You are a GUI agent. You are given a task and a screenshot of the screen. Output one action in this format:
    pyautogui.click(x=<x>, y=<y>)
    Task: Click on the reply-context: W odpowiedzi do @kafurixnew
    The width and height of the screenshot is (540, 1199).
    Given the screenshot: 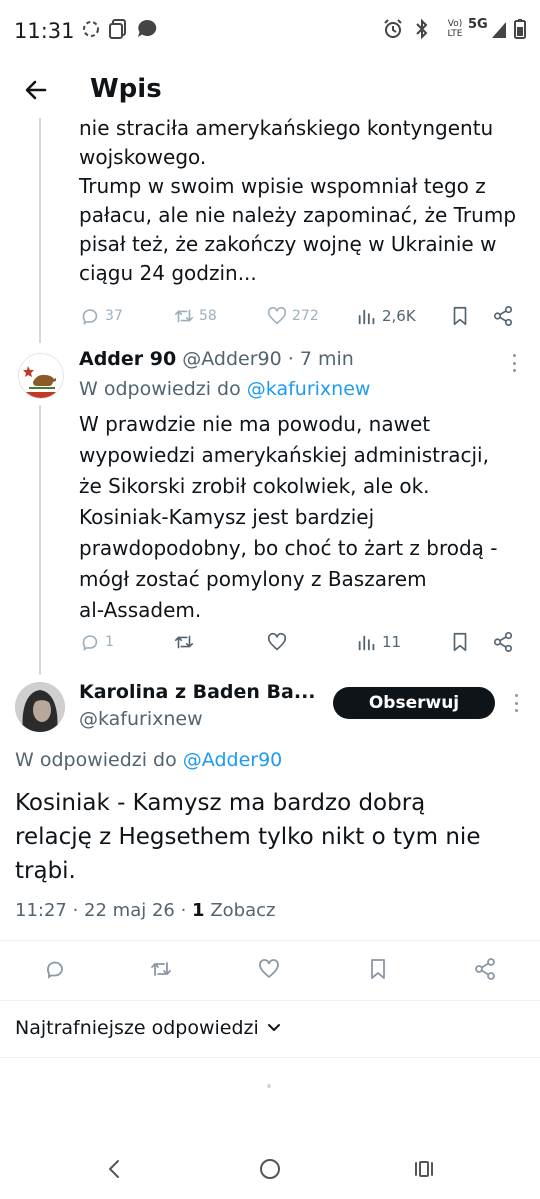 What is the action you would take?
    pyautogui.click(x=224, y=389)
    